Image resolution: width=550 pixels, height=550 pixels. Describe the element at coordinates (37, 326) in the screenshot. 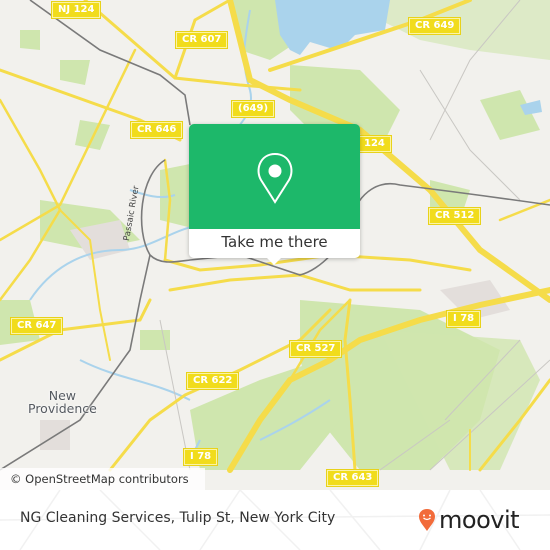

I see `road-label-cr647: CR 647` at that location.